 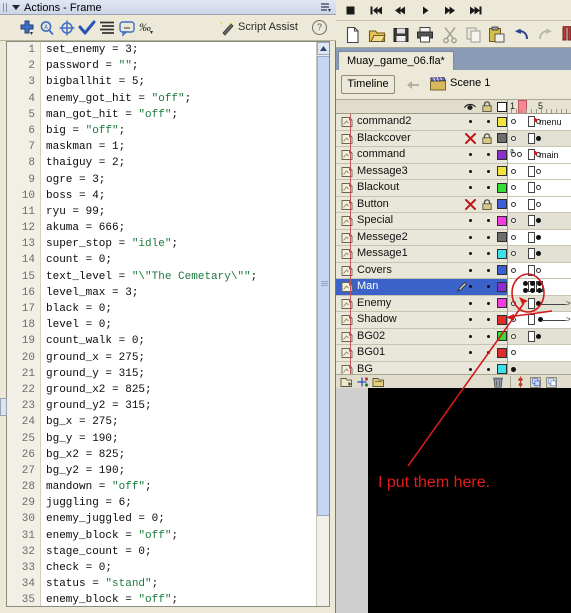 I want to click on layer-row: Man, so click(x=421, y=287).